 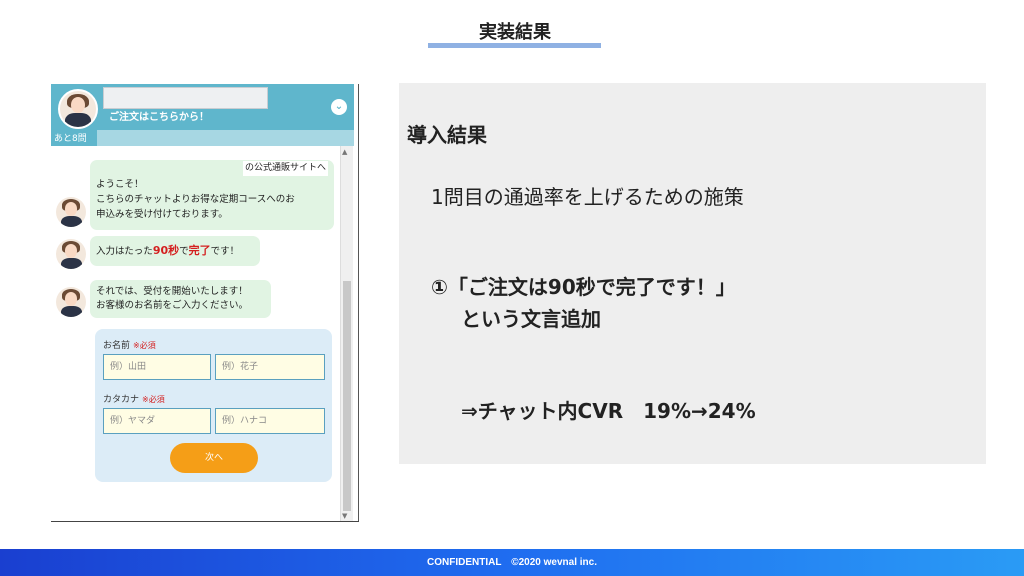 What do you see at coordinates (172, 291) in the screenshot?
I see `message-line: それでは、受付を開始いたします！` at bounding box center [172, 291].